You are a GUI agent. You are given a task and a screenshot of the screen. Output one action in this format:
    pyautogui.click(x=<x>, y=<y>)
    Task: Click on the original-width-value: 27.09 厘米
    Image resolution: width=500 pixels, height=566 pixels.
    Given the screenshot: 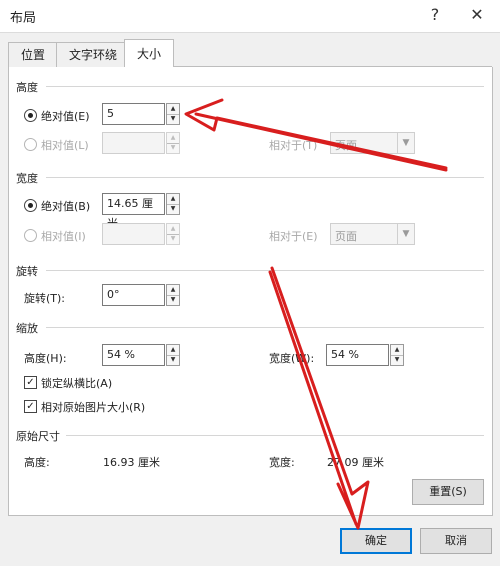 What is the action you would take?
    pyautogui.click(x=355, y=462)
    